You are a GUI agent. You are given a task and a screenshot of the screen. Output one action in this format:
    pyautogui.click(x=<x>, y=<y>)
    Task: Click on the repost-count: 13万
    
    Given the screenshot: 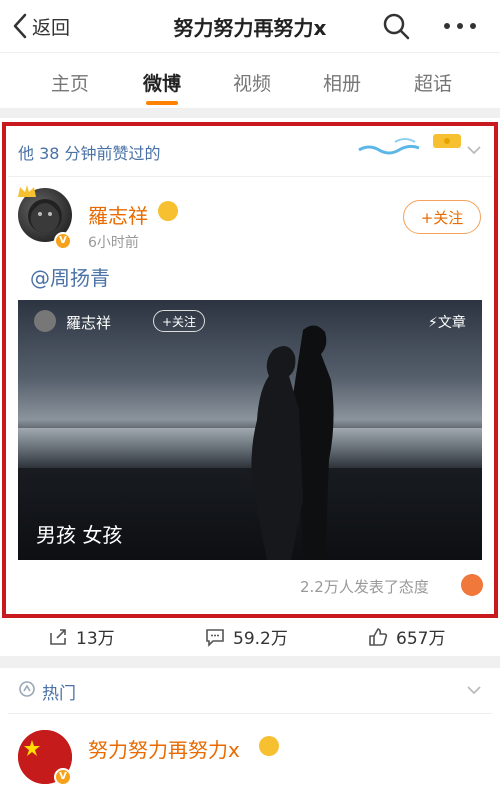 What is the action you would take?
    pyautogui.click(x=95, y=639)
    